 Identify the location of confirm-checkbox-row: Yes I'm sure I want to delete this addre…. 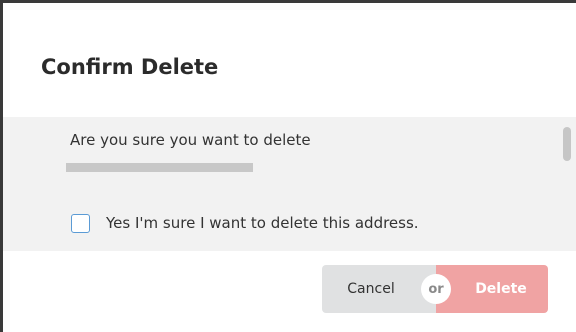
(245, 223).